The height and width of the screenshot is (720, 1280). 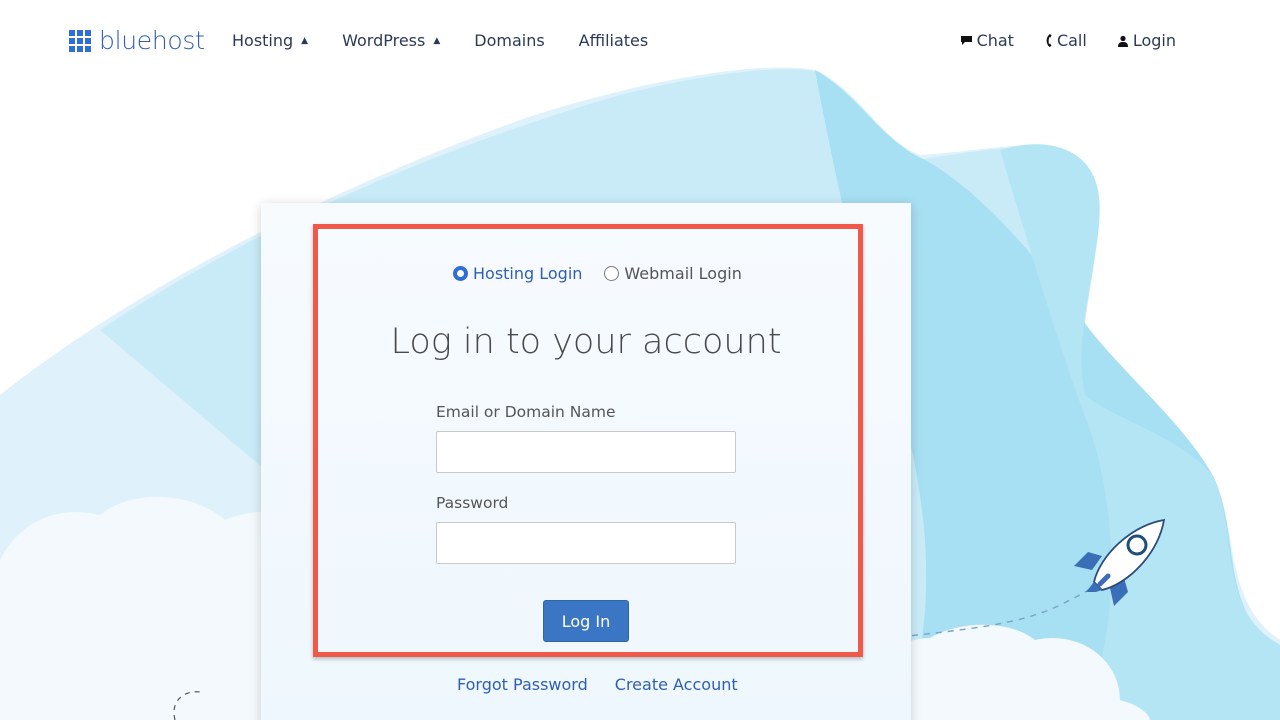 I want to click on nav-item-label: Affiliates, so click(x=613, y=40).